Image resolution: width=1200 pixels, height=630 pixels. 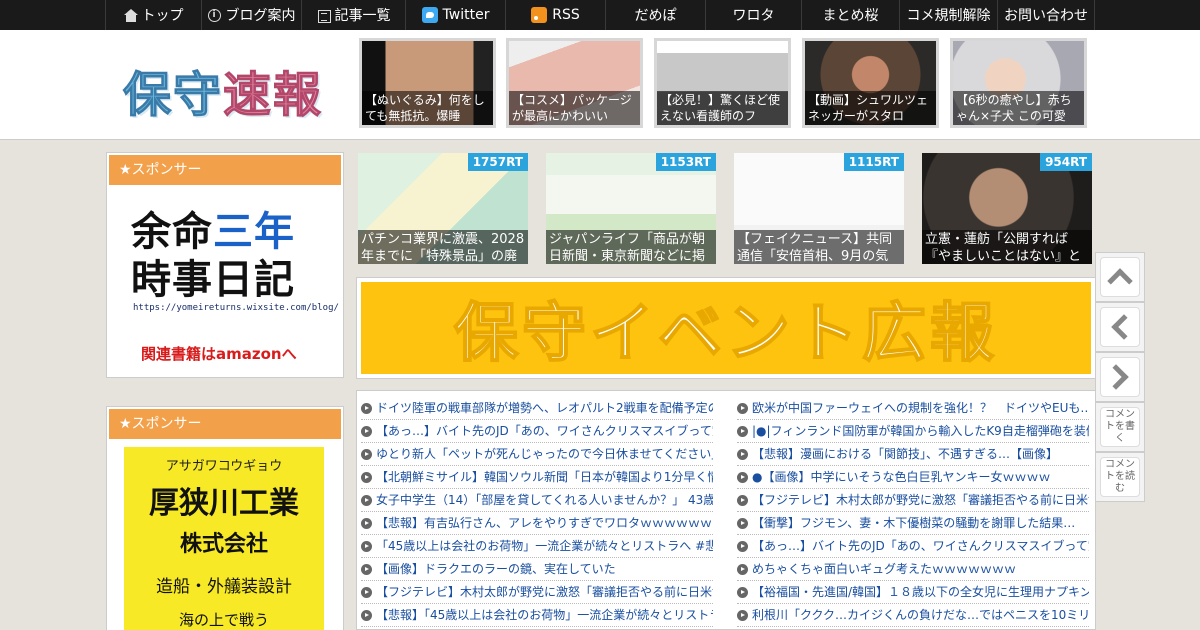 I want to click on list-item-title: 【画像】ドラクエのラーの鏡、実在していた, so click(x=496, y=569).